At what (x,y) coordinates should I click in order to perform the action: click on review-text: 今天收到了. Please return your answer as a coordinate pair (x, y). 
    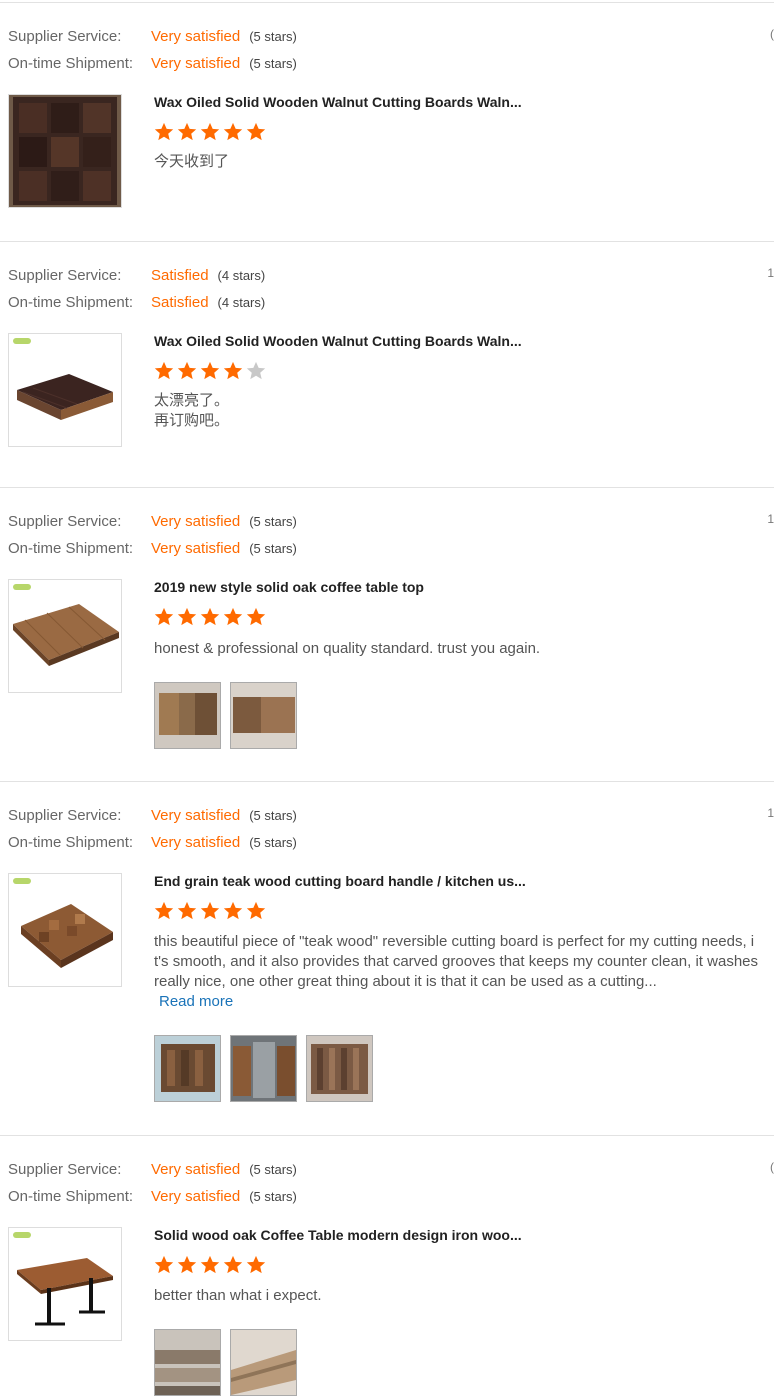
    Looking at the image, I should click on (192, 161).